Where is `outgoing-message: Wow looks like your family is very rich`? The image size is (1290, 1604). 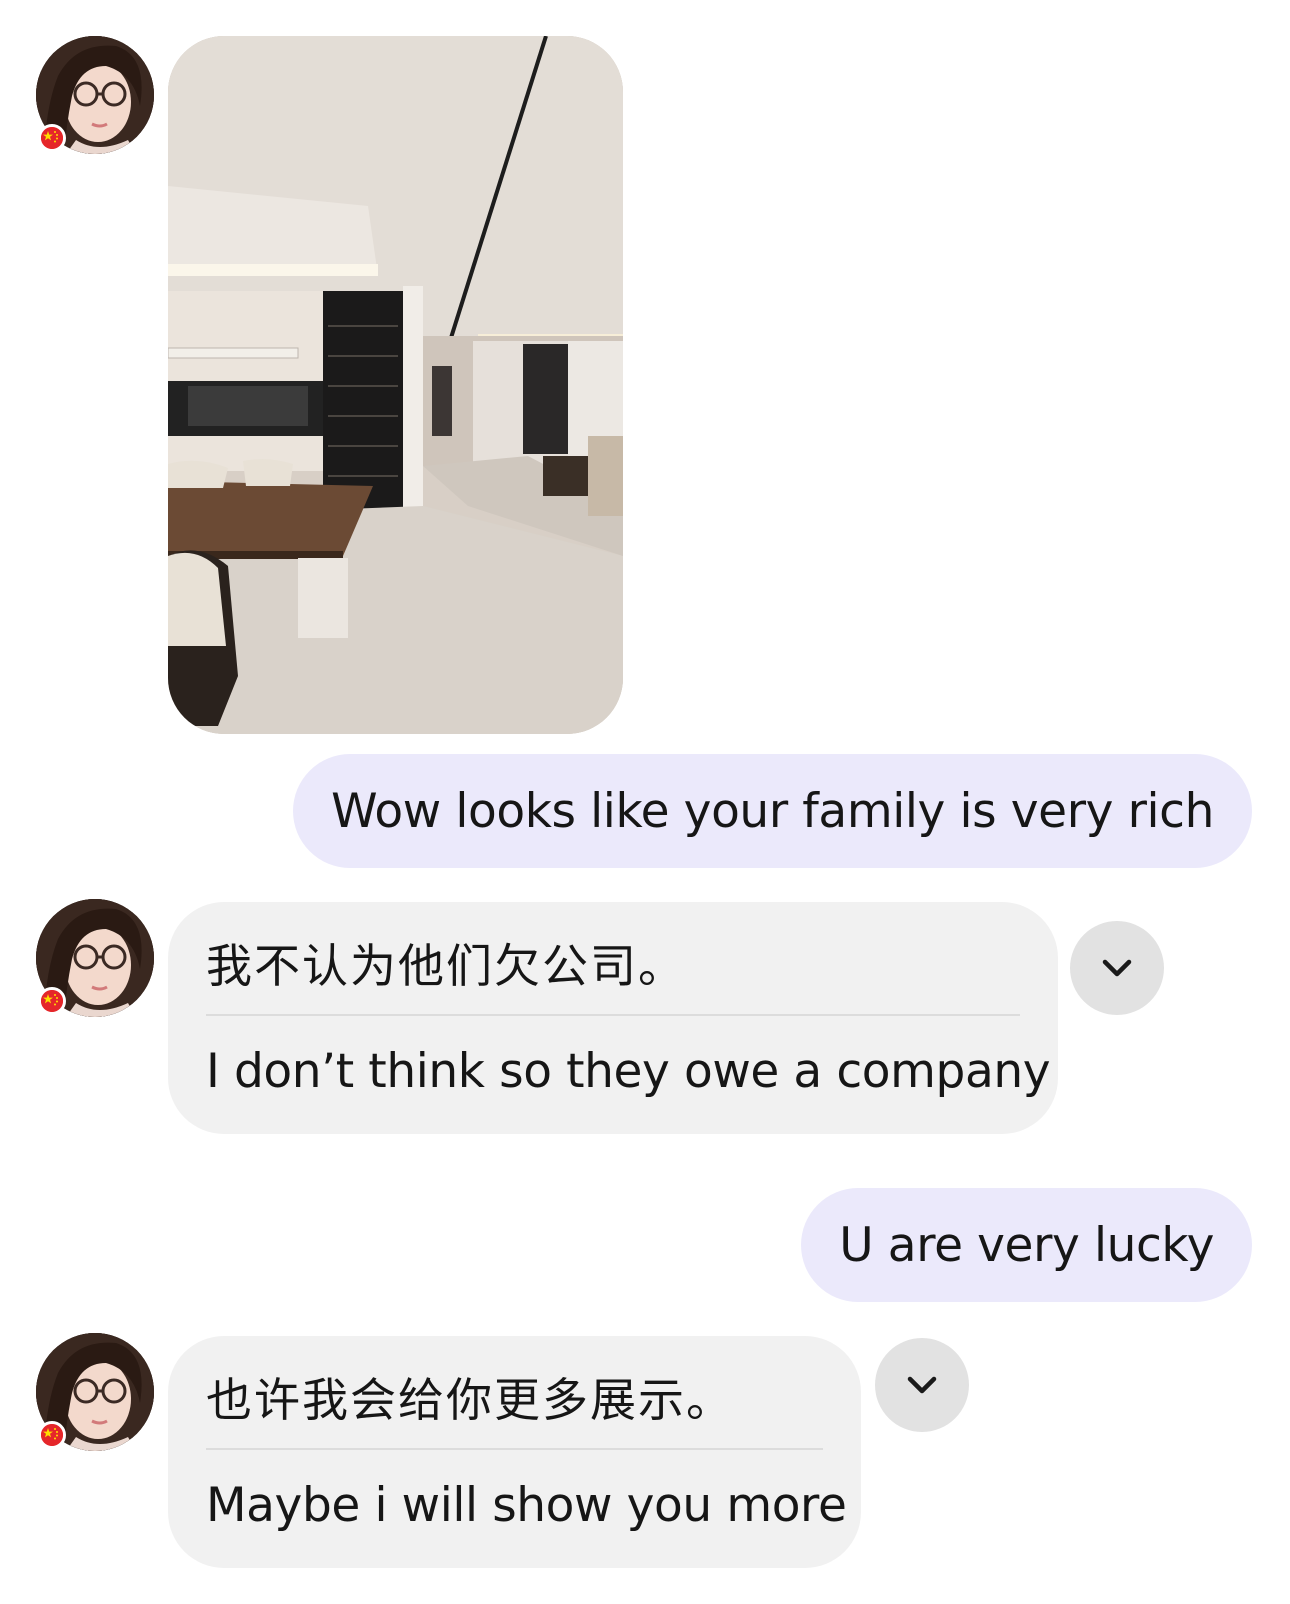
outgoing-message: Wow looks like your family is very rich is located at coordinates (772, 811).